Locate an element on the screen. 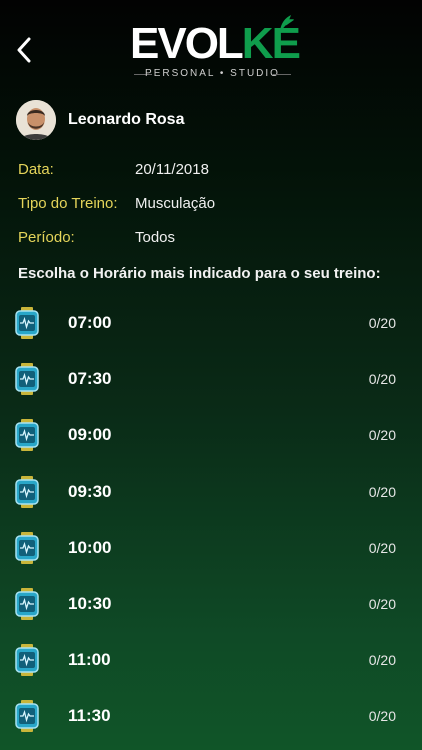  app-header: EVOLKÉ PERSONAL • STUDIO is located at coordinates (211, 46).